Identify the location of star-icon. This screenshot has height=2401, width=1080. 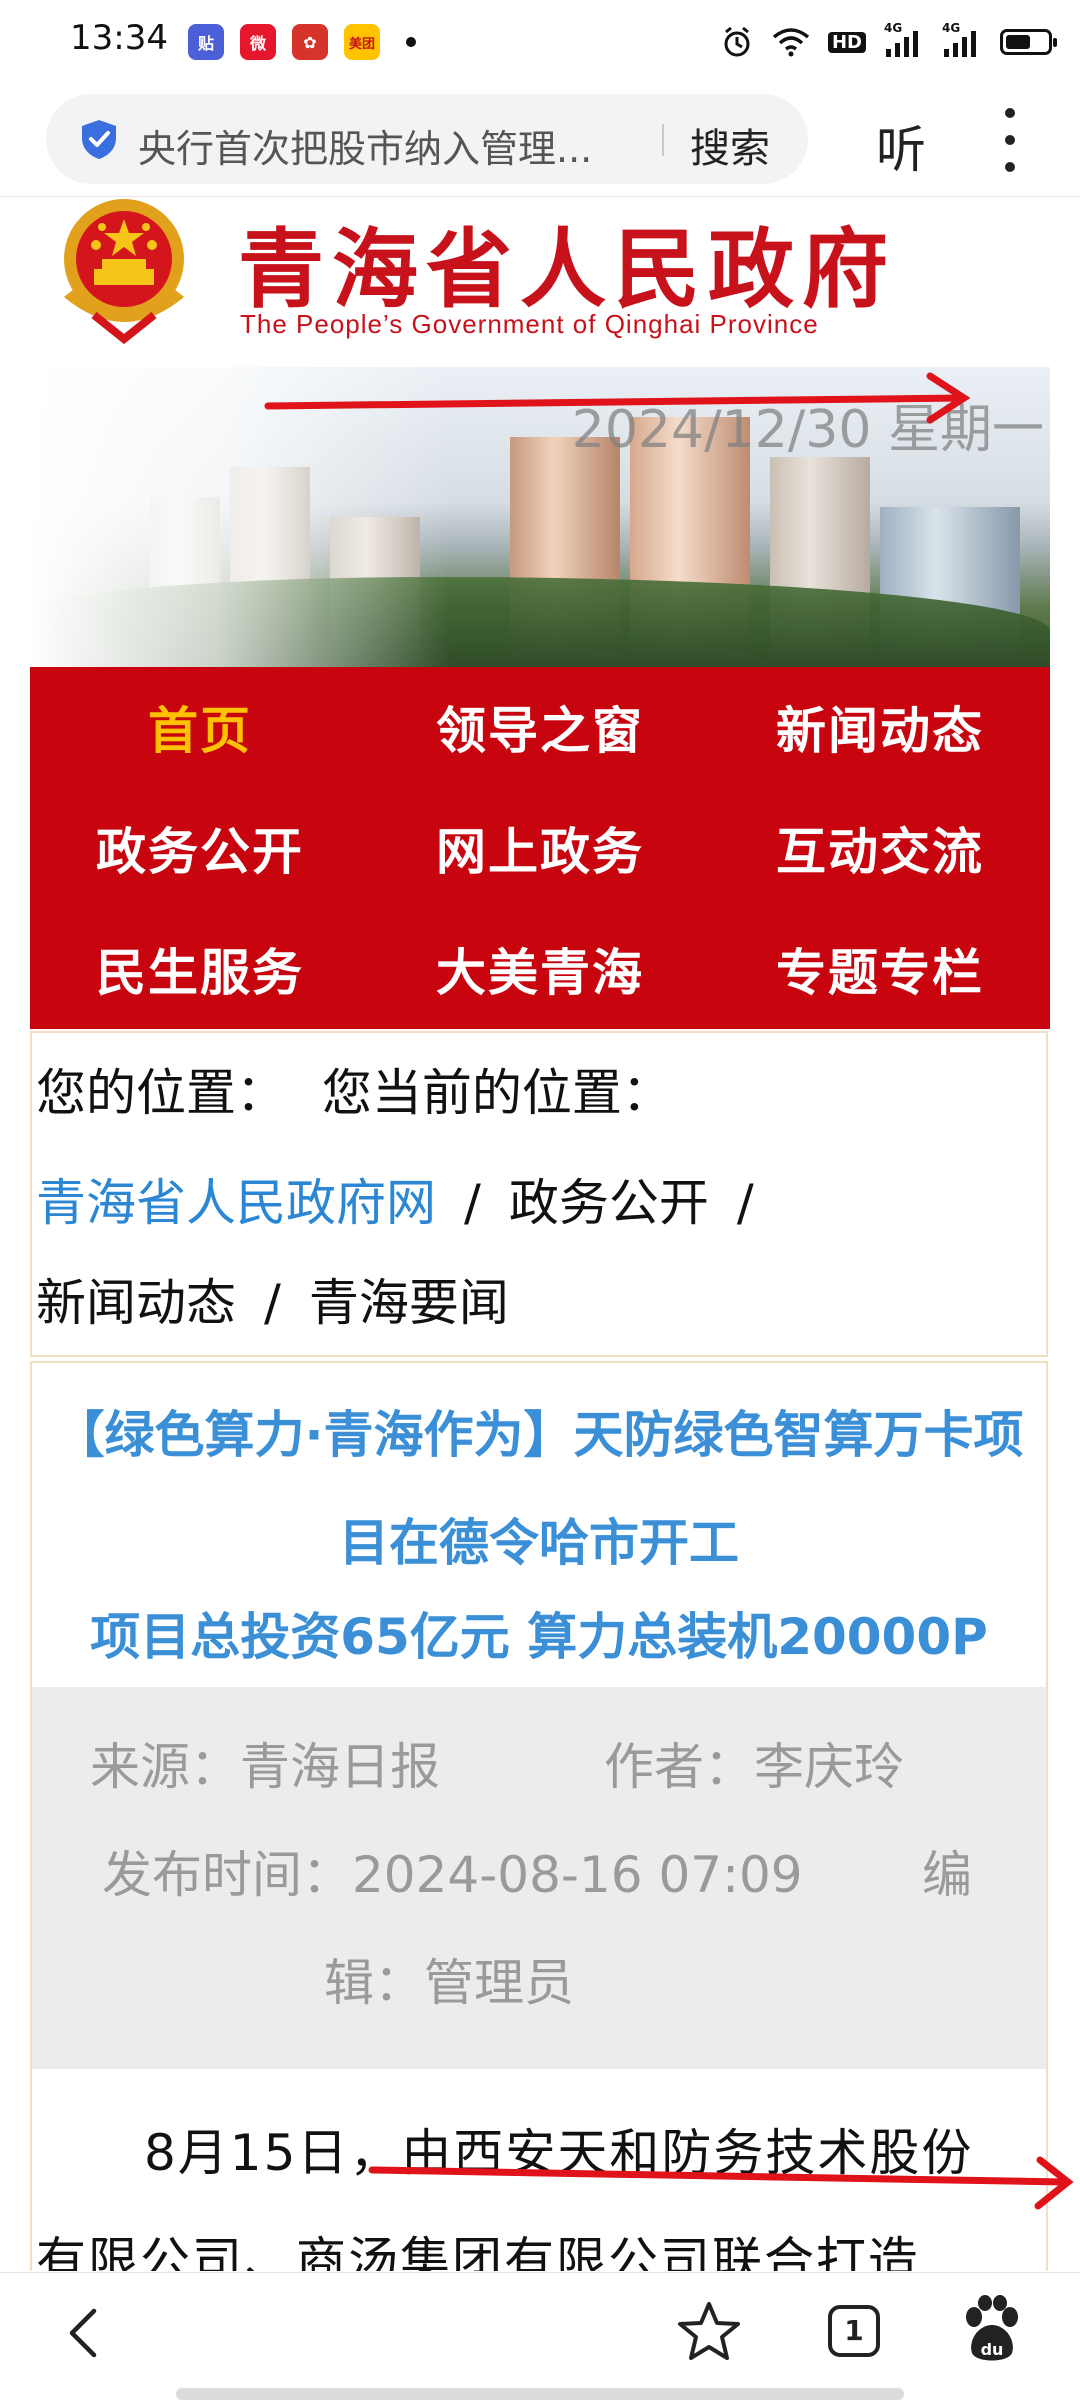
(709, 2332).